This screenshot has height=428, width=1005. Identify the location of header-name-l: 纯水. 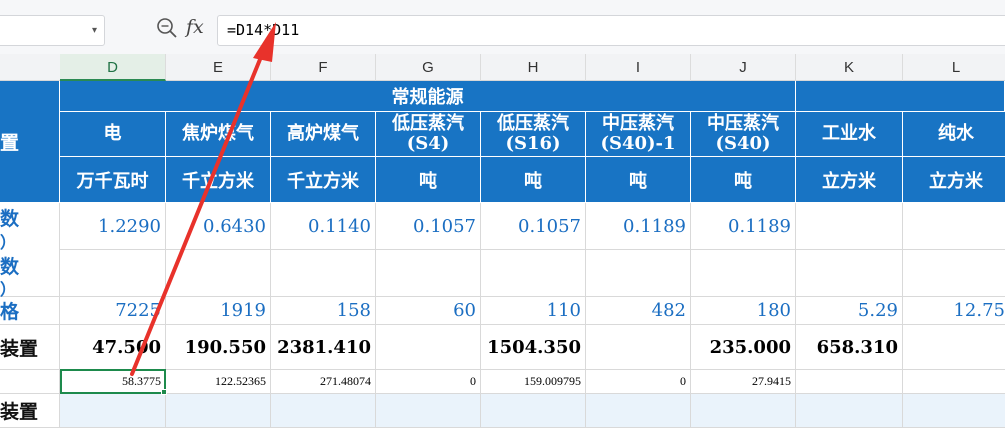
(954, 134).